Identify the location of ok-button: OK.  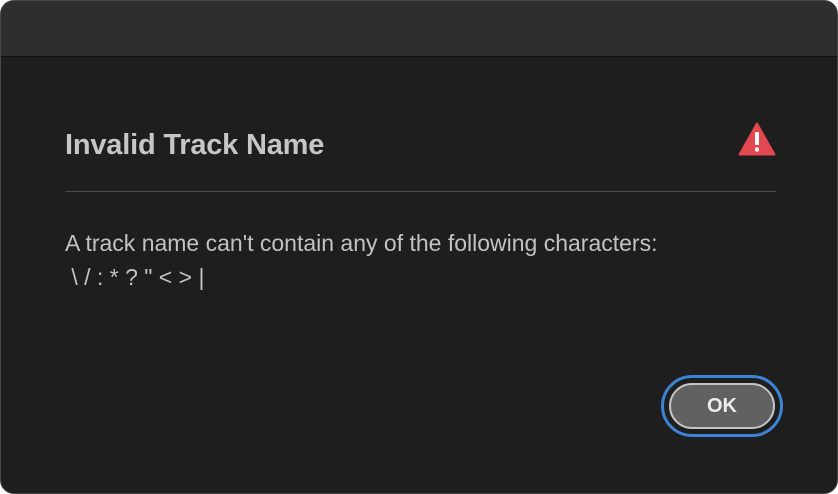
(722, 406).